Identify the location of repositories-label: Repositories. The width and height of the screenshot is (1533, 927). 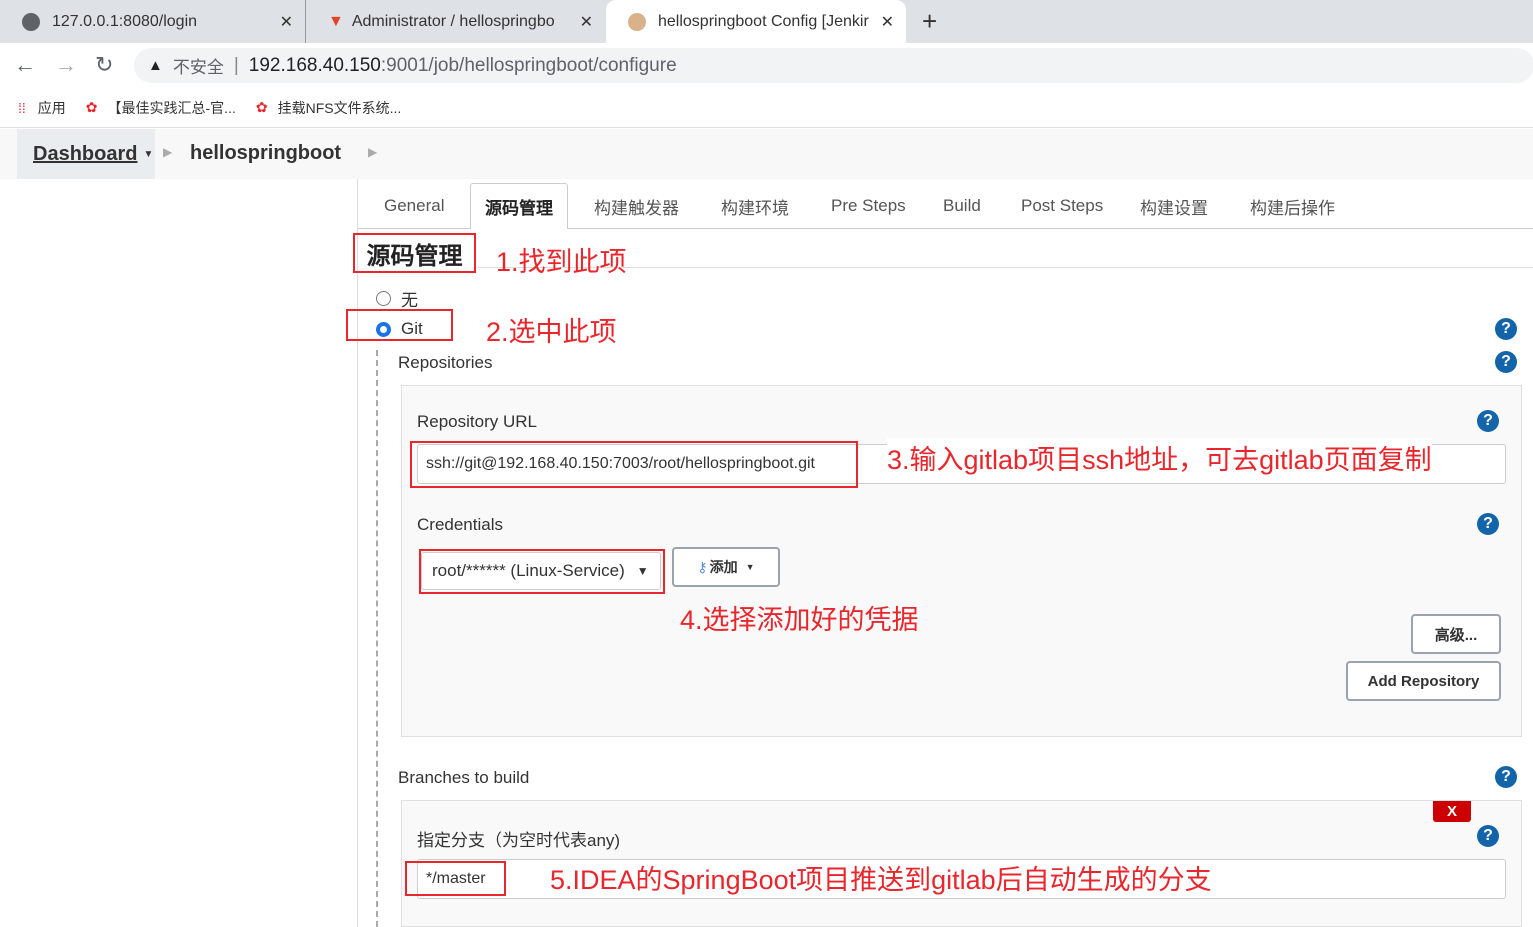
(445, 362).